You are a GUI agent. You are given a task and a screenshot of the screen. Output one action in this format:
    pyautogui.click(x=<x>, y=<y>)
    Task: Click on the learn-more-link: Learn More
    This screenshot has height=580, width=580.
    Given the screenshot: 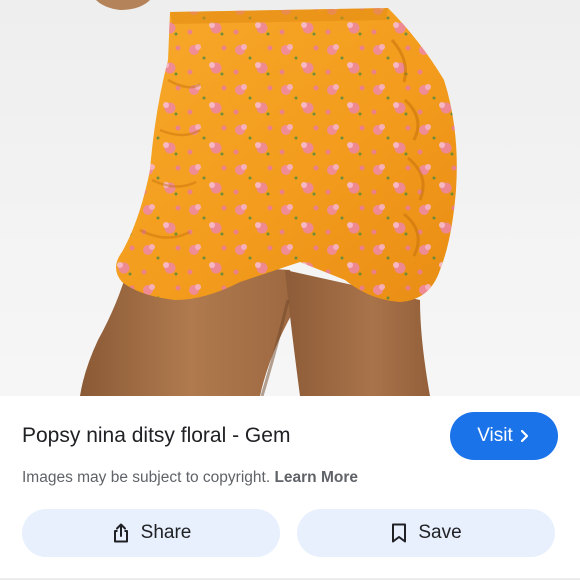 What is the action you would take?
    pyautogui.click(x=316, y=477)
    